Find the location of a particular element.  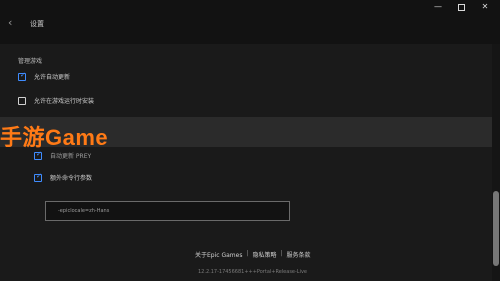

vertical-scrollbar is located at coordinates (496, 162).